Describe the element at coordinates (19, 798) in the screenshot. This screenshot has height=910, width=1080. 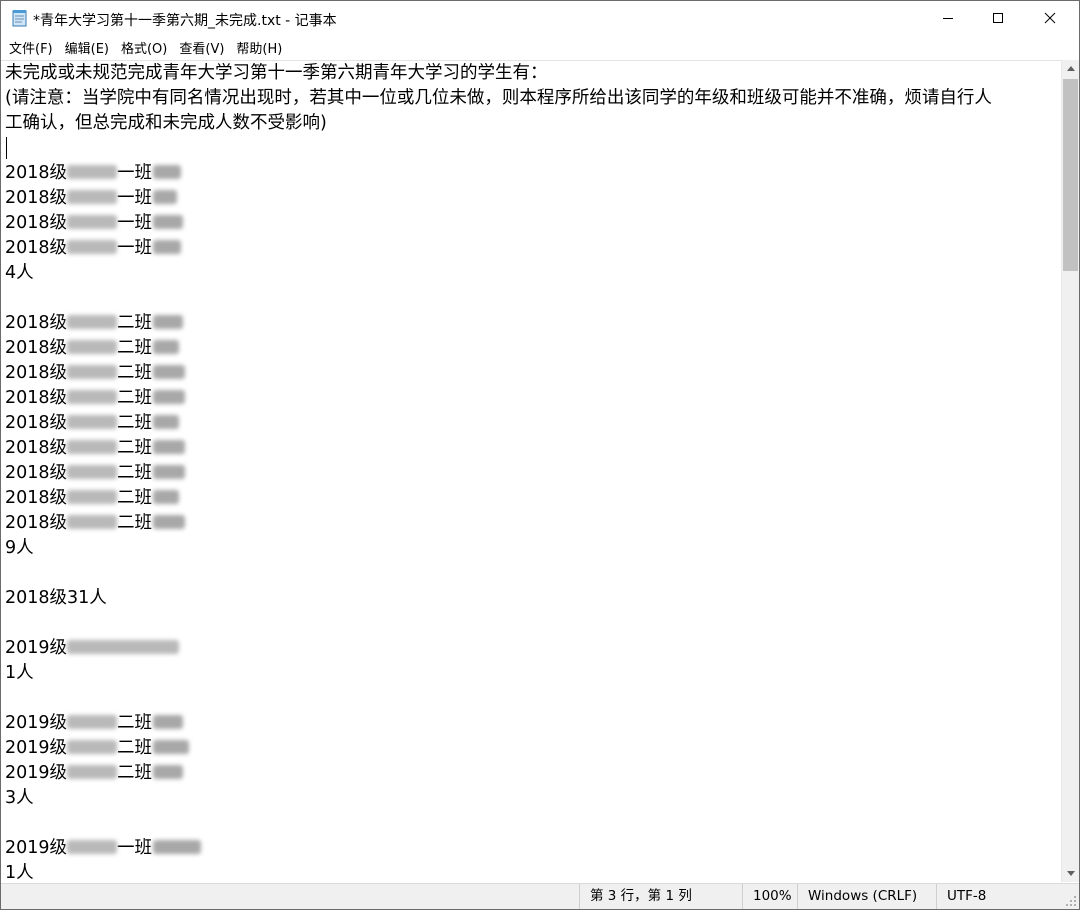
I see `line-text: 3人` at that location.